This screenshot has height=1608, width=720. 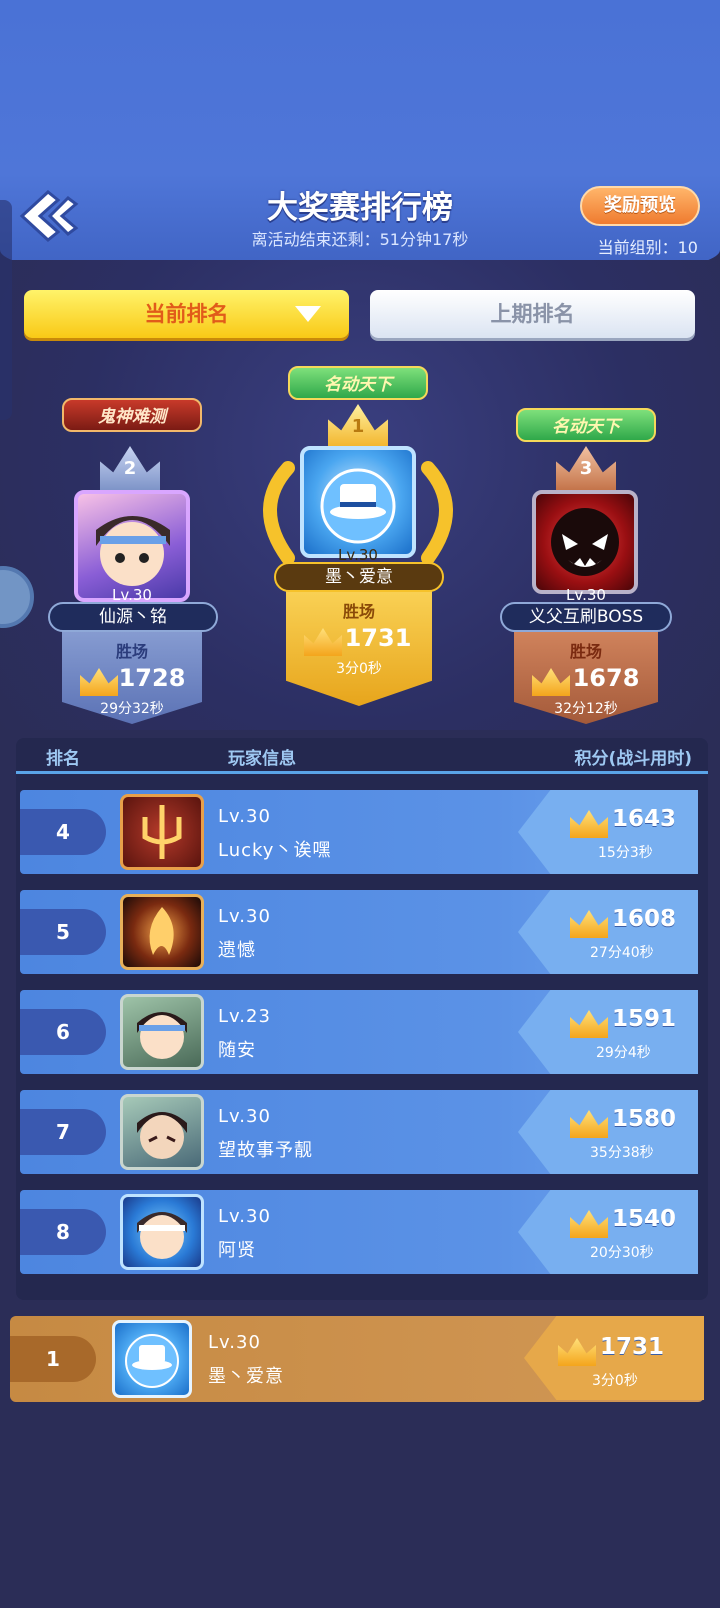 What do you see at coordinates (644, 1119) in the screenshot?
I see `row-score: 1580` at bounding box center [644, 1119].